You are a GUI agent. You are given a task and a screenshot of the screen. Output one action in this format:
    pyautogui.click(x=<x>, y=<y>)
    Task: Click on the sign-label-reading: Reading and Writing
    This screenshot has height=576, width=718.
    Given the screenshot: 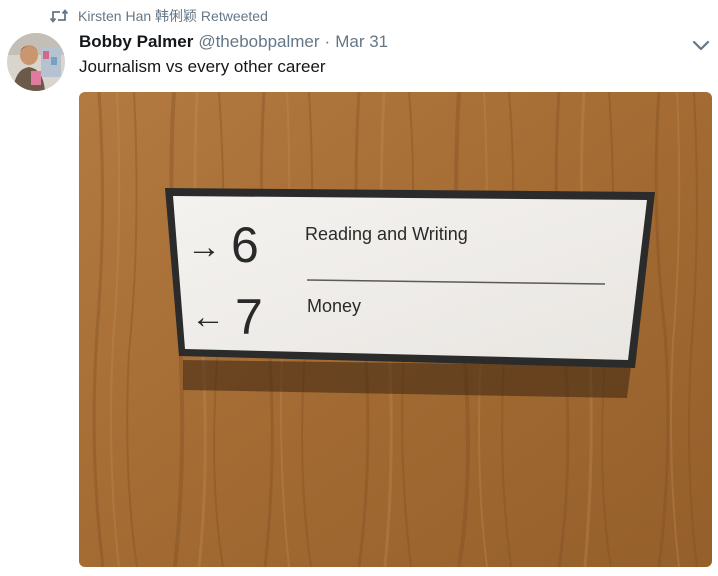 What is the action you would take?
    pyautogui.click(x=386, y=234)
    